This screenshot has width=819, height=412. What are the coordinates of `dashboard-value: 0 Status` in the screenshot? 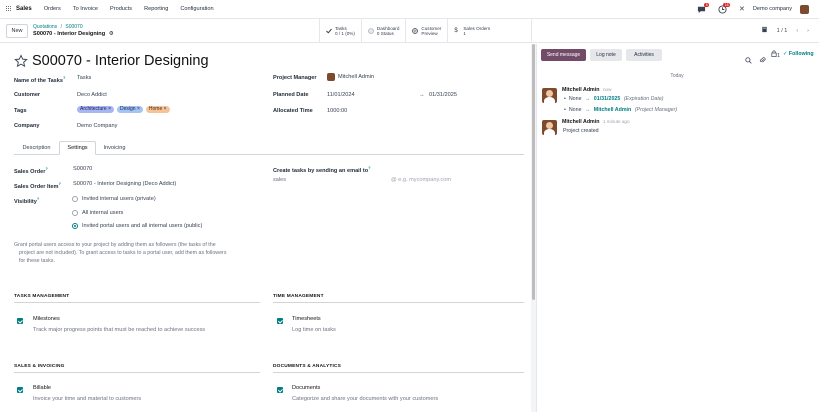 It's located at (385, 33).